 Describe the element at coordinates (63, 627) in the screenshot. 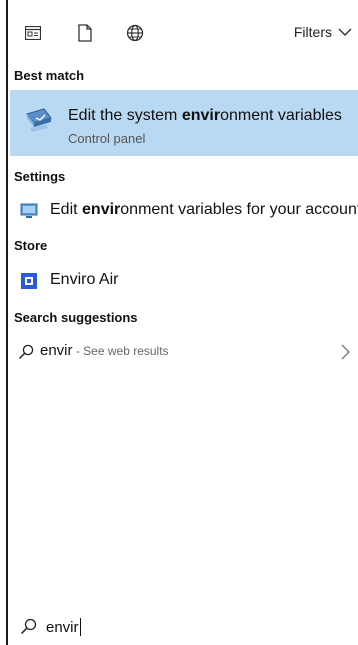

I see `search-input: envir` at that location.